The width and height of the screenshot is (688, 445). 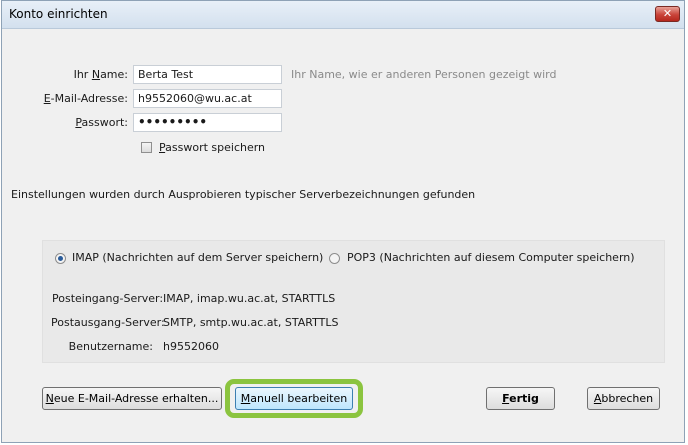 What do you see at coordinates (60, 258) in the screenshot?
I see `imap-radio` at bounding box center [60, 258].